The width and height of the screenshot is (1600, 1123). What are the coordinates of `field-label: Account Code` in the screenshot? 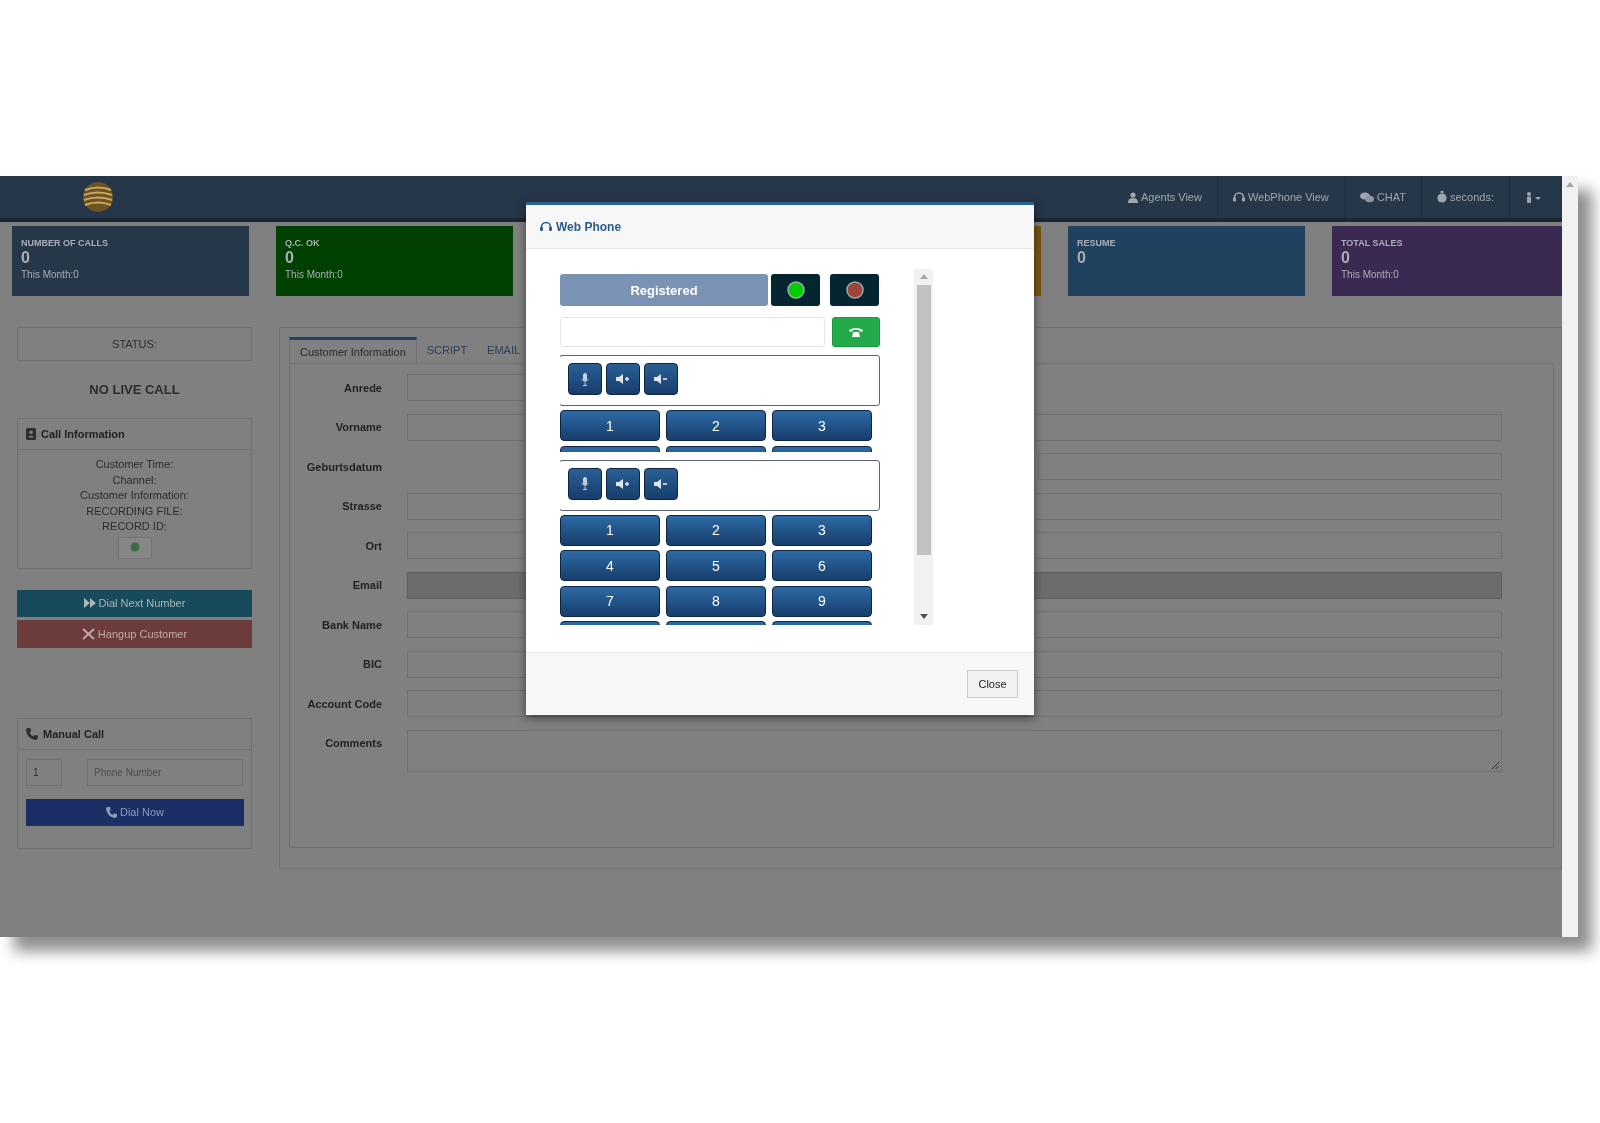 It's located at (344, 703).